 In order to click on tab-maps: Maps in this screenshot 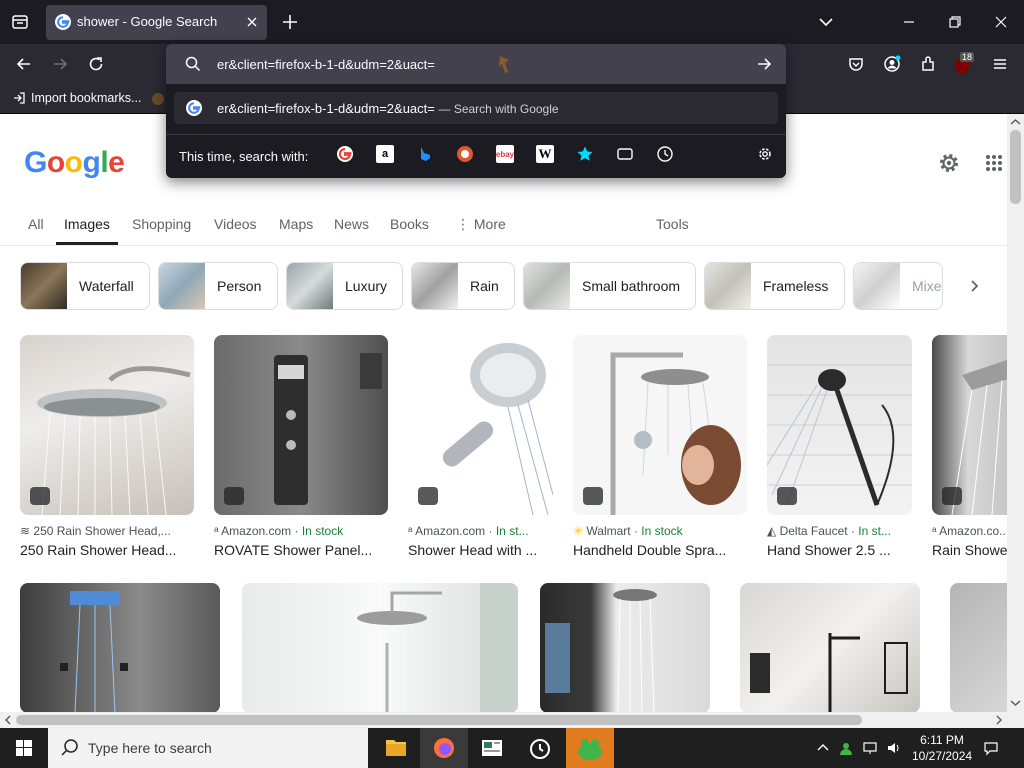, I will do `click(296, 231)`.